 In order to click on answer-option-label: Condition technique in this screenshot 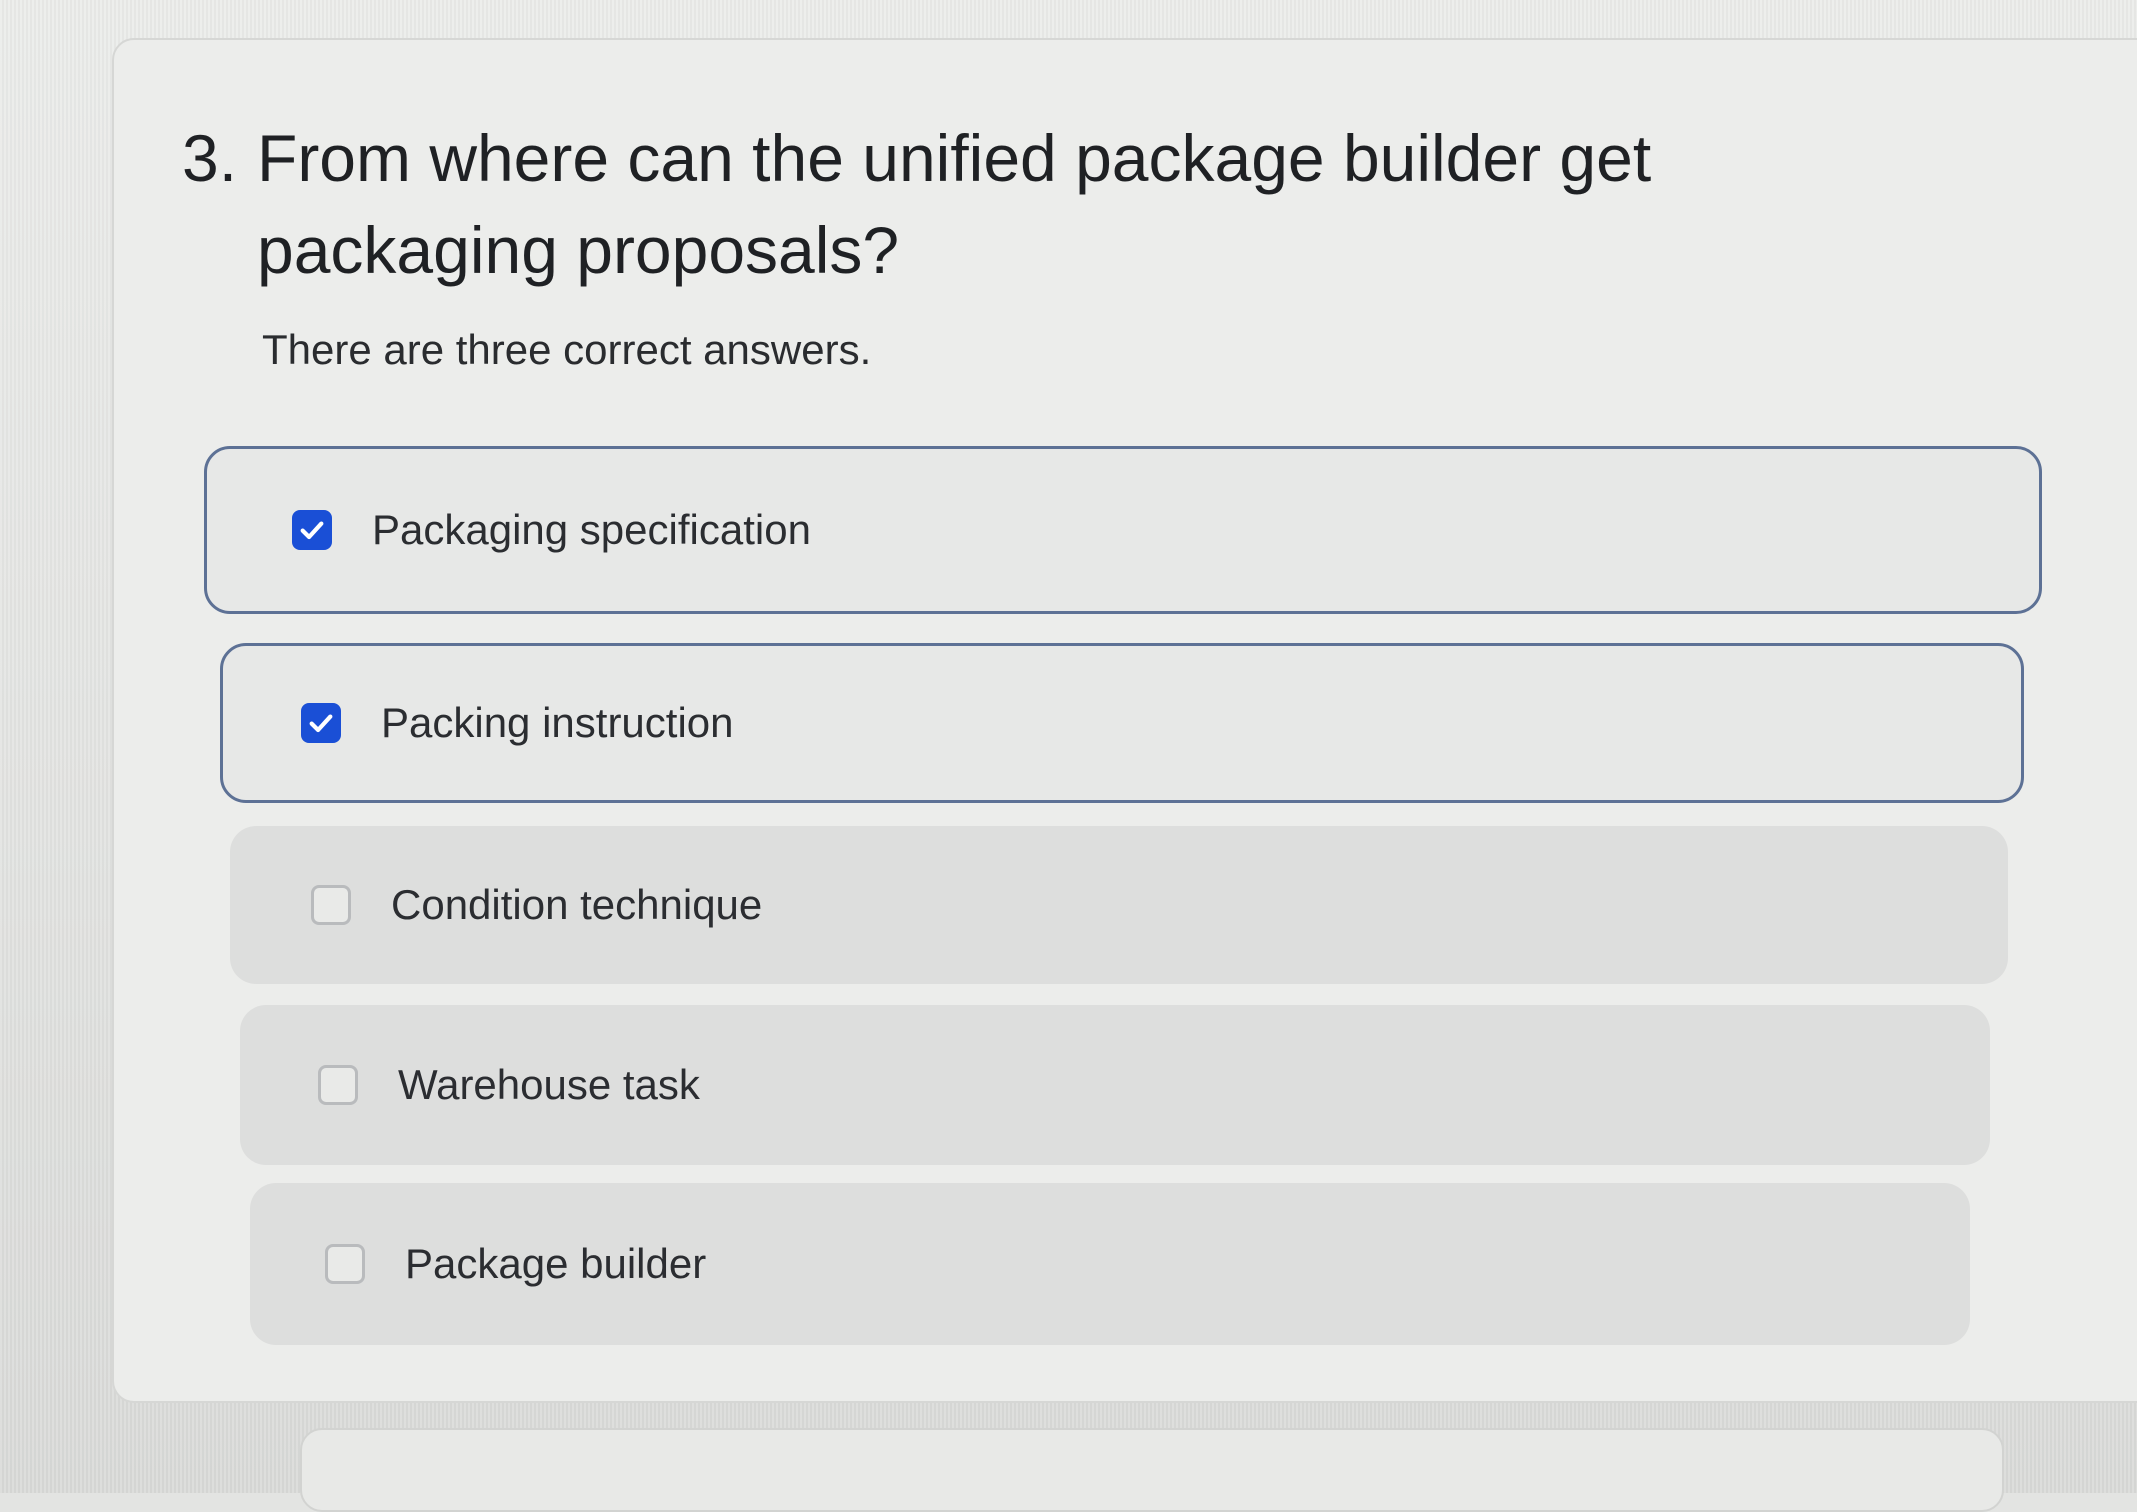, I will do `click(577, 904)`.